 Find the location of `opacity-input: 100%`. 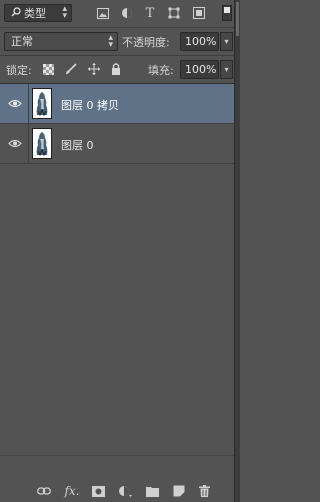

opacity-input: 100% is located at coordinates (199, 41).